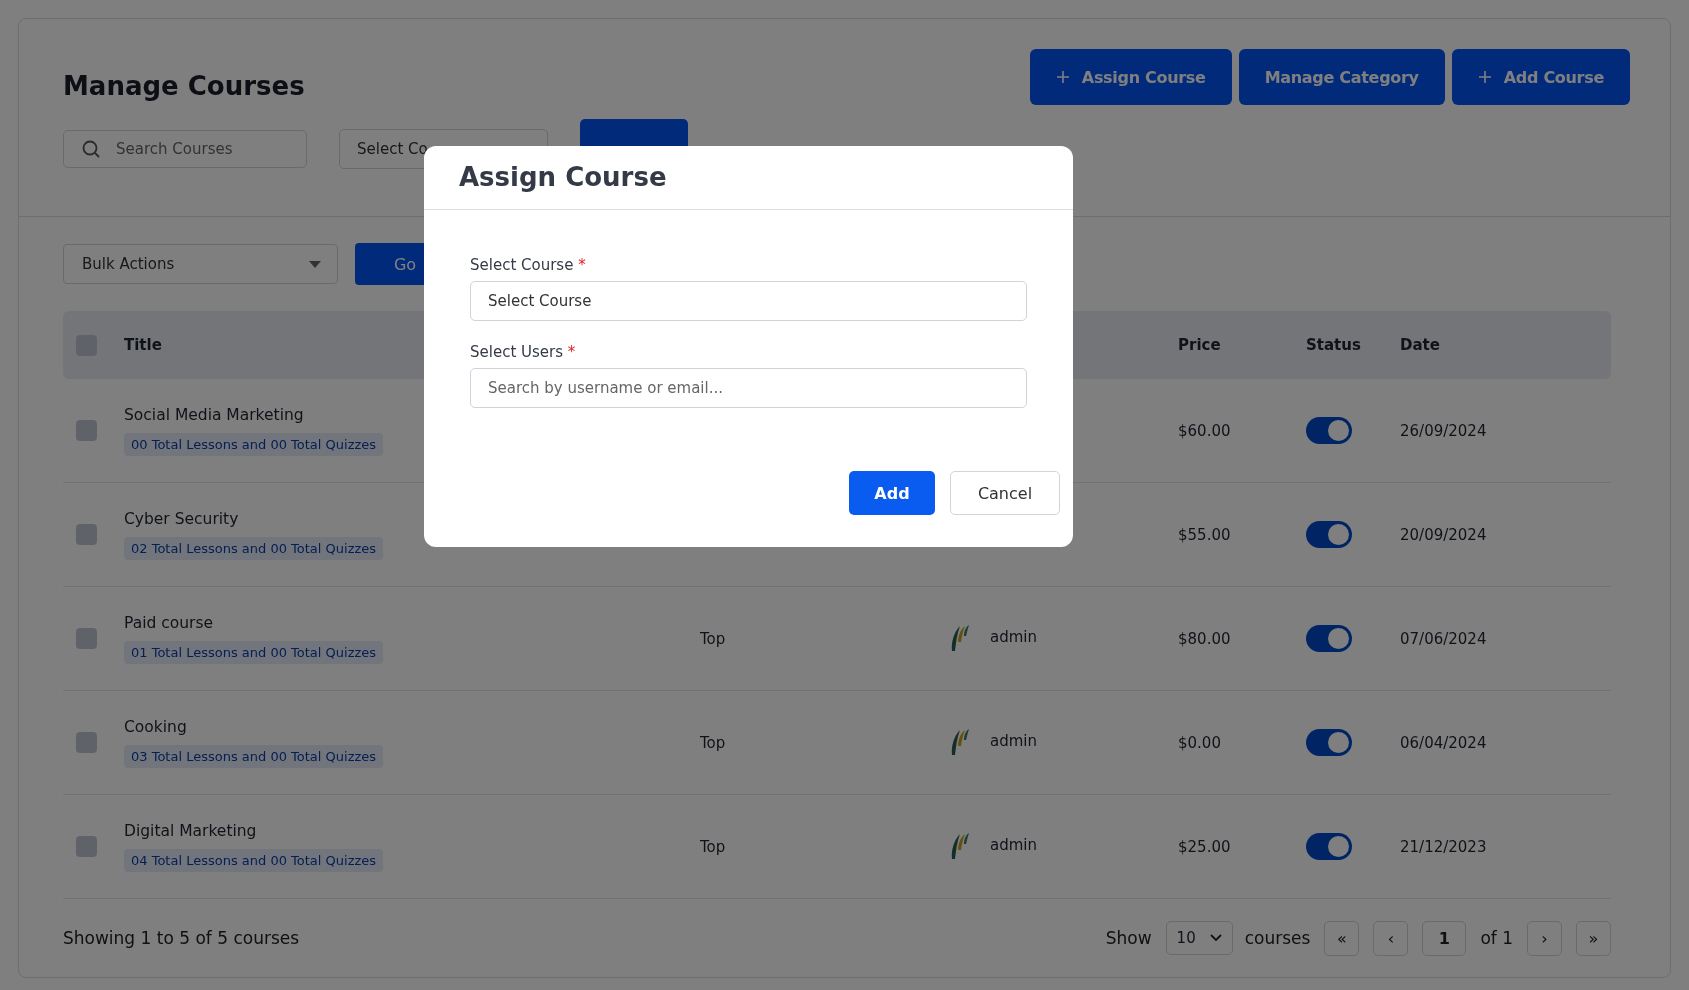  Describe the element at coordinates (1204, 534) in the screenshot. I see `table-cell: $55.00` at that location.